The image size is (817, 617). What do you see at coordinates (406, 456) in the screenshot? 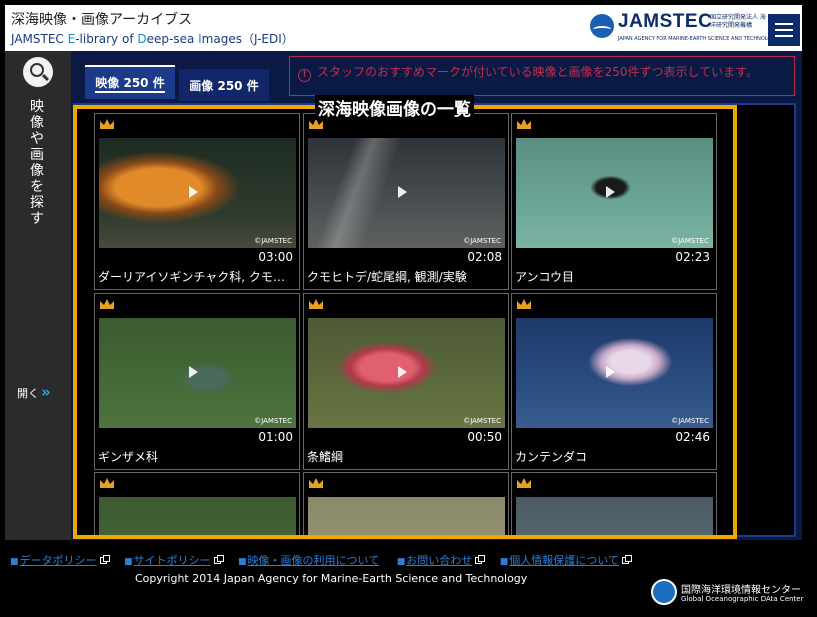
I see `video-caption: 条鰭綱` at bounding box center [406, 456].